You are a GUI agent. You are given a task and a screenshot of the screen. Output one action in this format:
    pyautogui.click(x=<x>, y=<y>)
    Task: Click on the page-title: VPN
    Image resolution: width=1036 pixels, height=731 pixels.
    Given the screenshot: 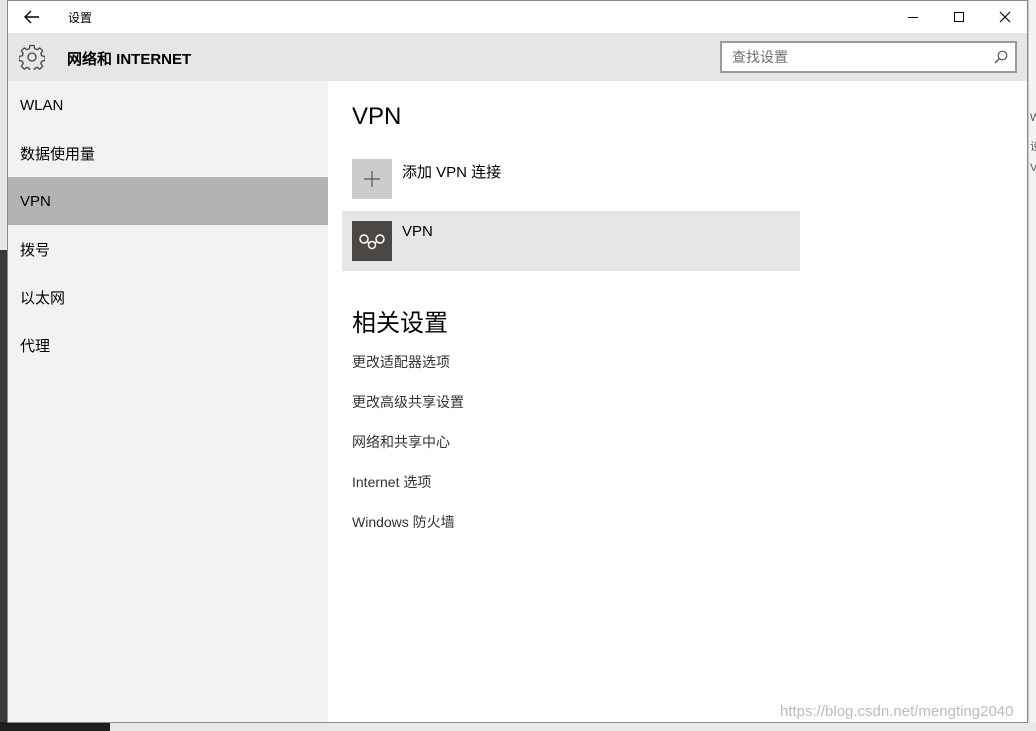 What is the action you would take?
    pyautogui.click(x=377, y=116)
    